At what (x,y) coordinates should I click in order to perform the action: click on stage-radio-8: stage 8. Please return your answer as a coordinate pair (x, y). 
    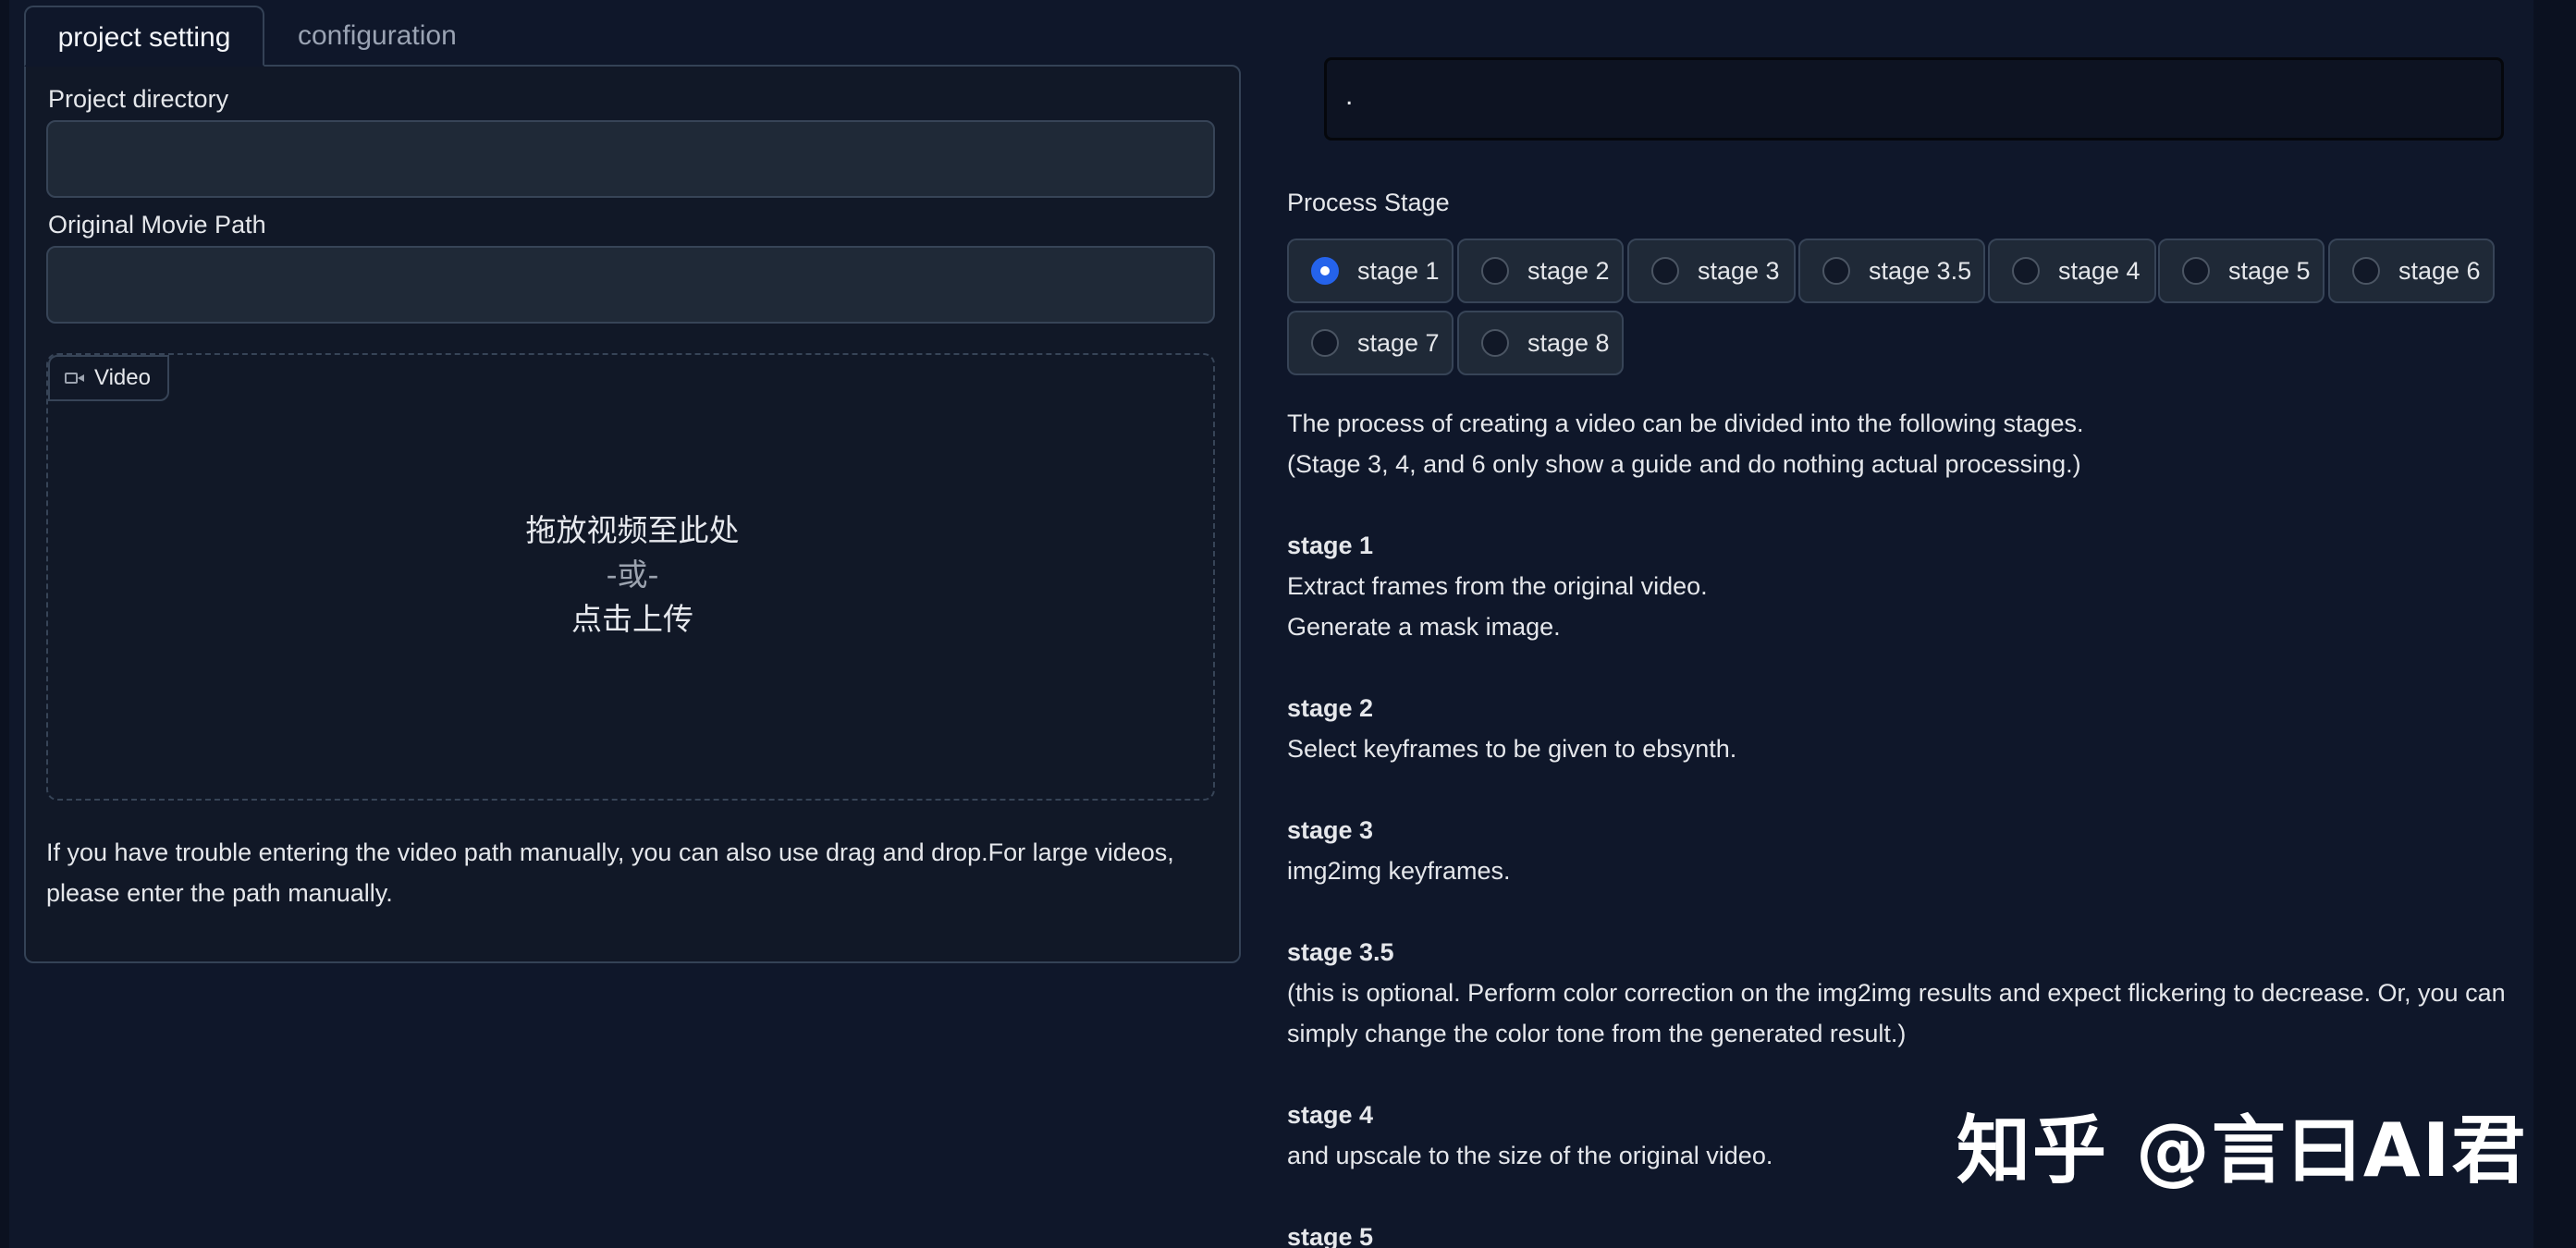
    Looking at the image, I should click on (1540, 343).